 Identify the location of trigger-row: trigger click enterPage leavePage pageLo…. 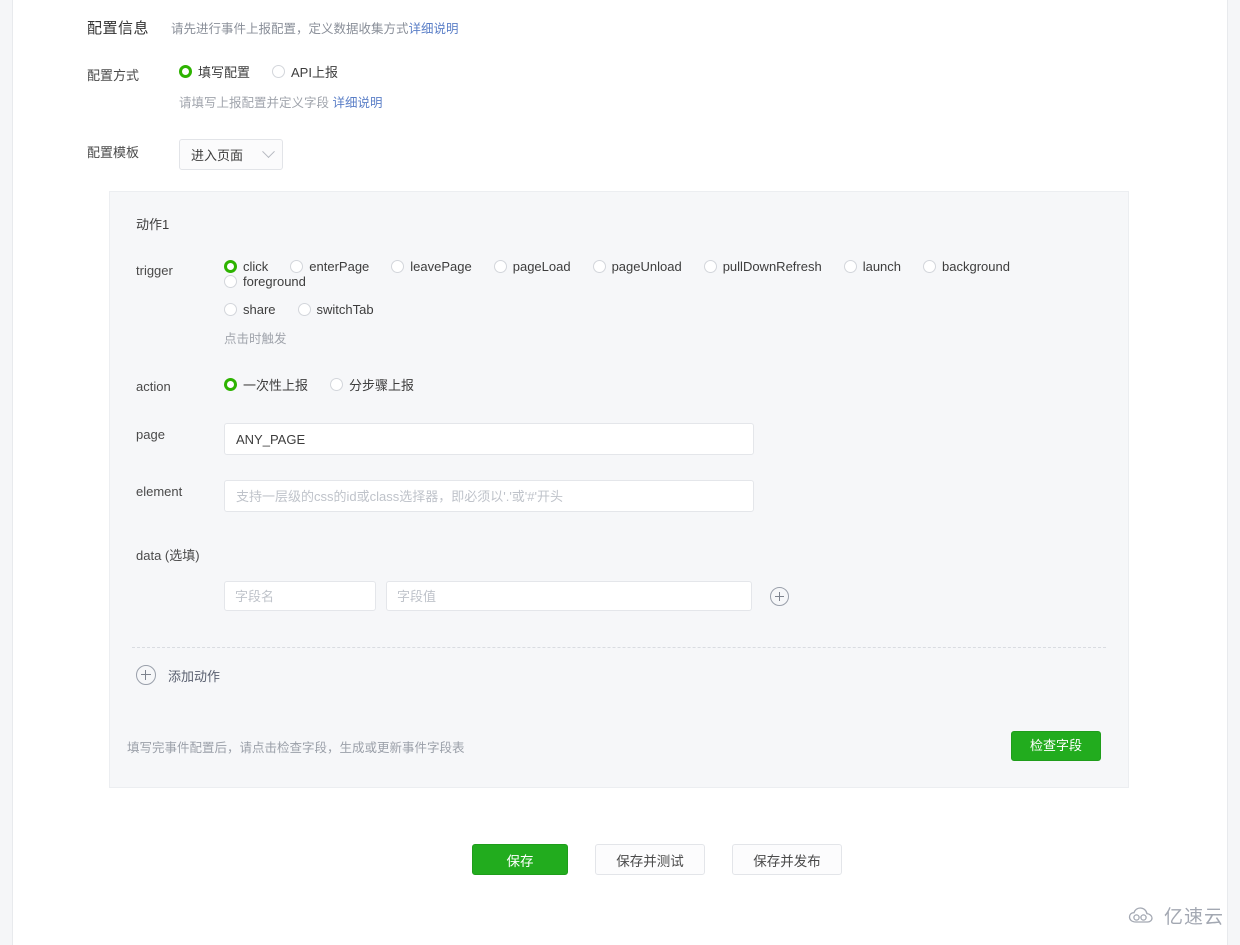
(619, 303).